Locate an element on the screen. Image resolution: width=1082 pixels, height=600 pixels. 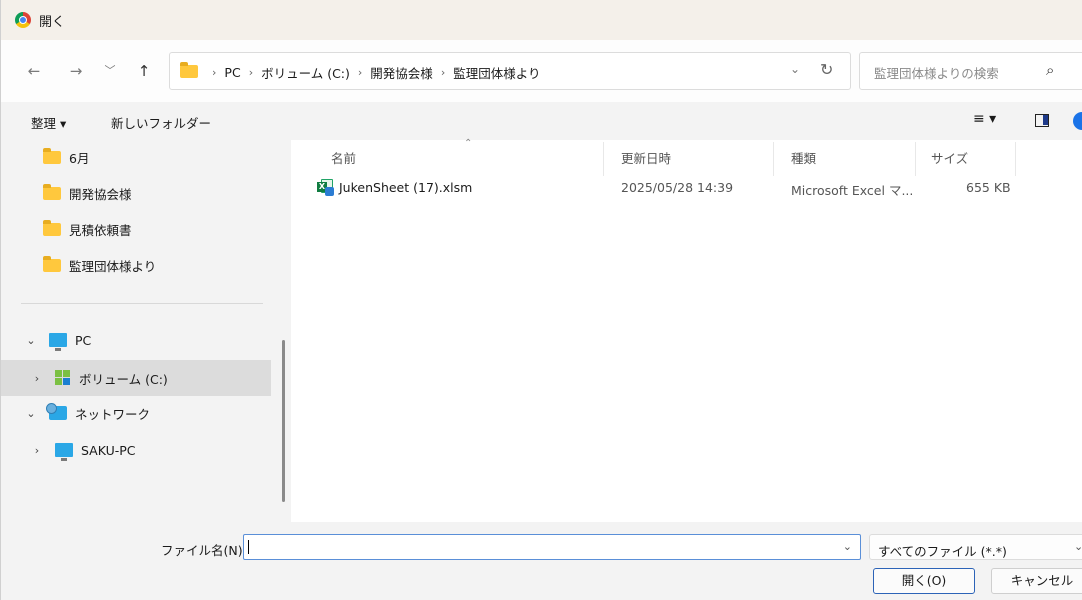
column-header-name: 名前 is located at coordinates (343, 157).